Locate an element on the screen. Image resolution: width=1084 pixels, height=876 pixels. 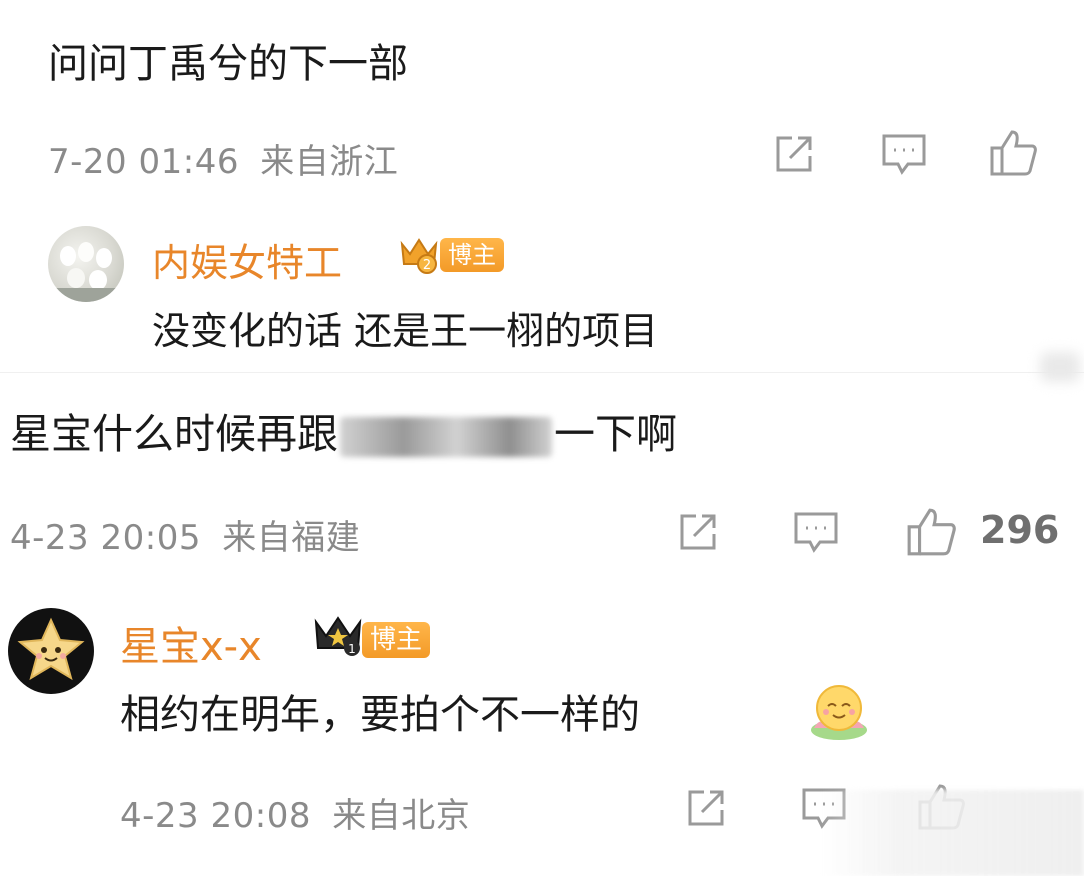
crown-icon: 2 is located at coordinates (419, 254).